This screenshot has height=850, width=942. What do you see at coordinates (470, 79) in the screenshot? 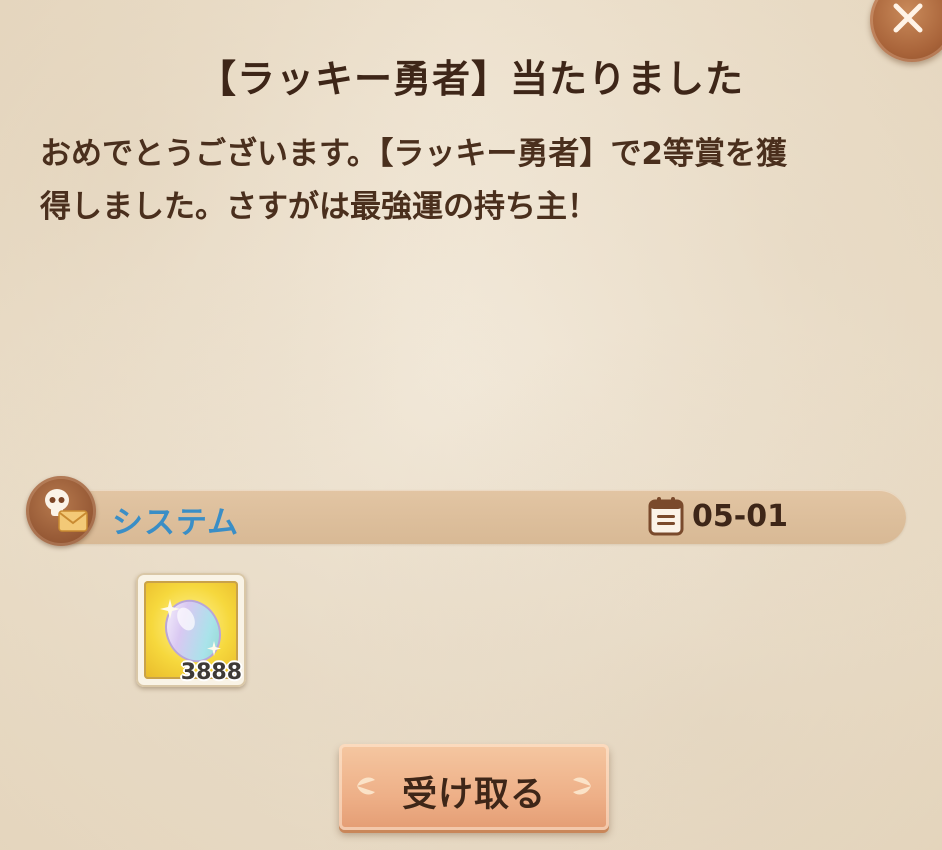
I see `dialog-title: 【ラッキー勇者】当たりました` at bounding box center [470, 79].